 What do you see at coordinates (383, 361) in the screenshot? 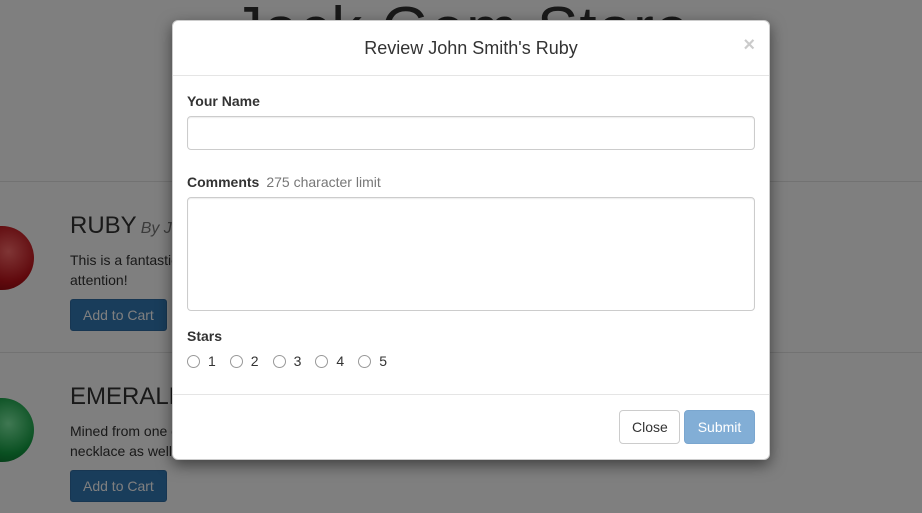
I see `star-option-label: 5` at bounding box center [383, 361].